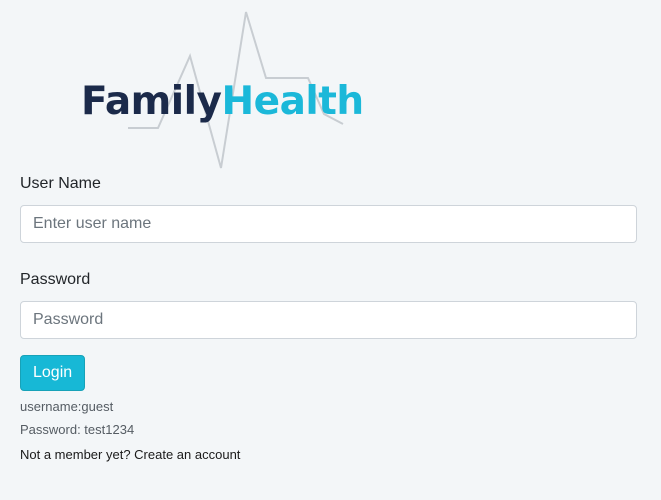 Image resolution: width=661 pixels, height=500 pixels. Describe the element at coordinates (55, 279) in the screenshot. I see `password-label: Password` at that location.